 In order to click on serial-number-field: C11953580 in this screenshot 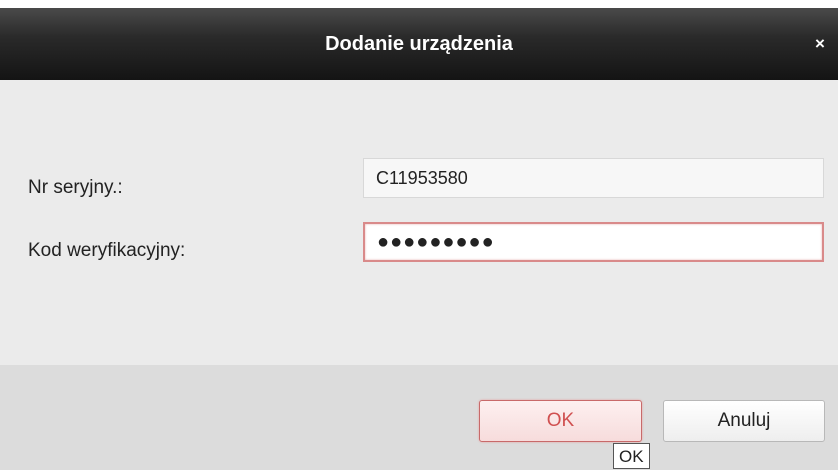, I will do `click(593, 178)`.